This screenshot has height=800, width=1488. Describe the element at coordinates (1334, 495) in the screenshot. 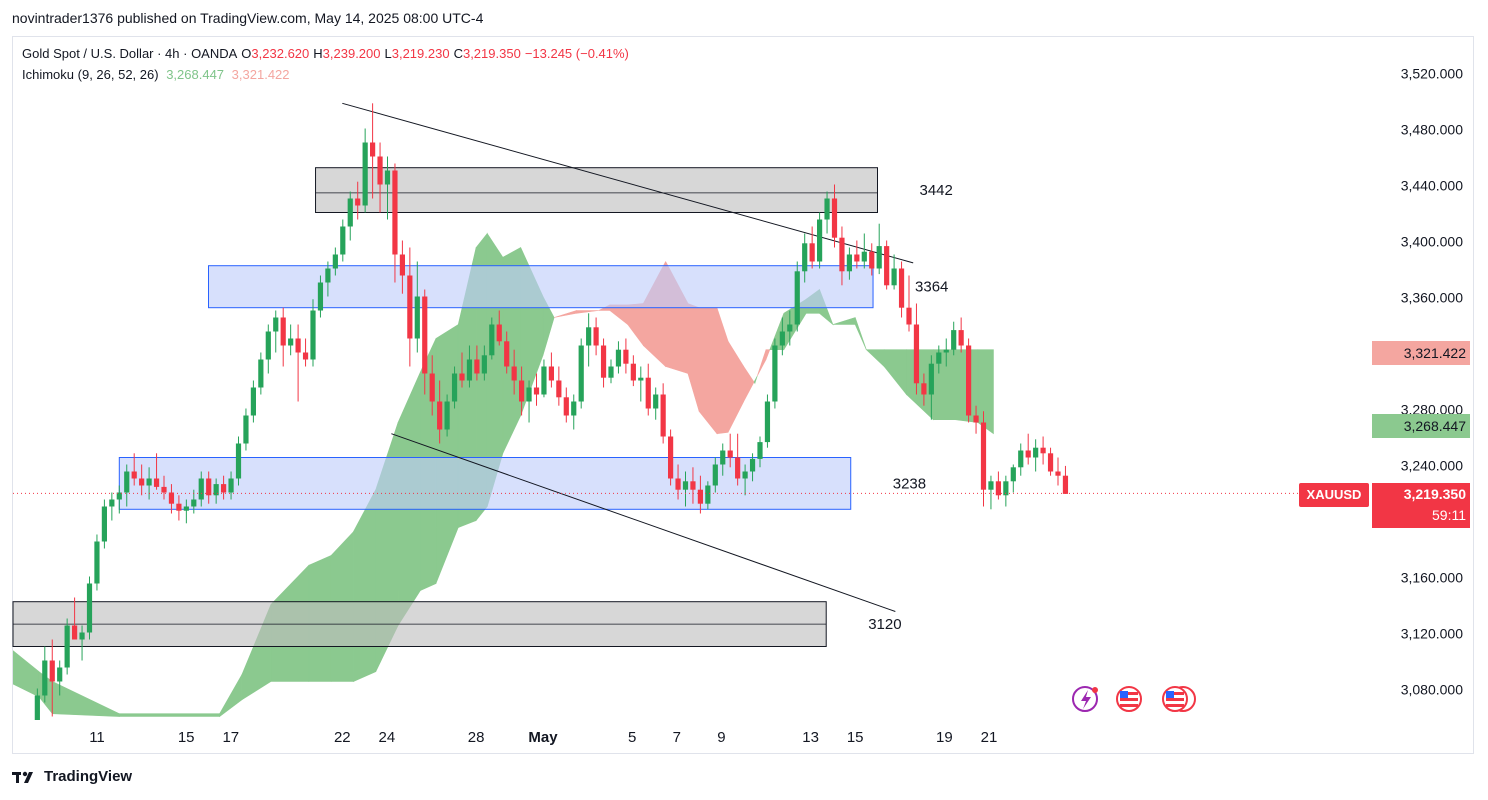

I see `symbol-tag: XAUUSD` at that location.